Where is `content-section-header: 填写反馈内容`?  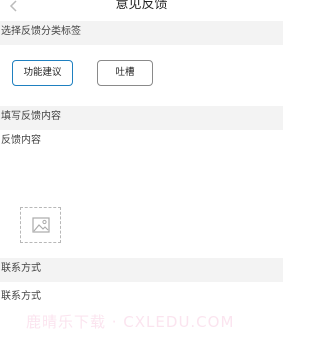
content-section-header: 填写反馈内容 is located at coordinates (141, 118).